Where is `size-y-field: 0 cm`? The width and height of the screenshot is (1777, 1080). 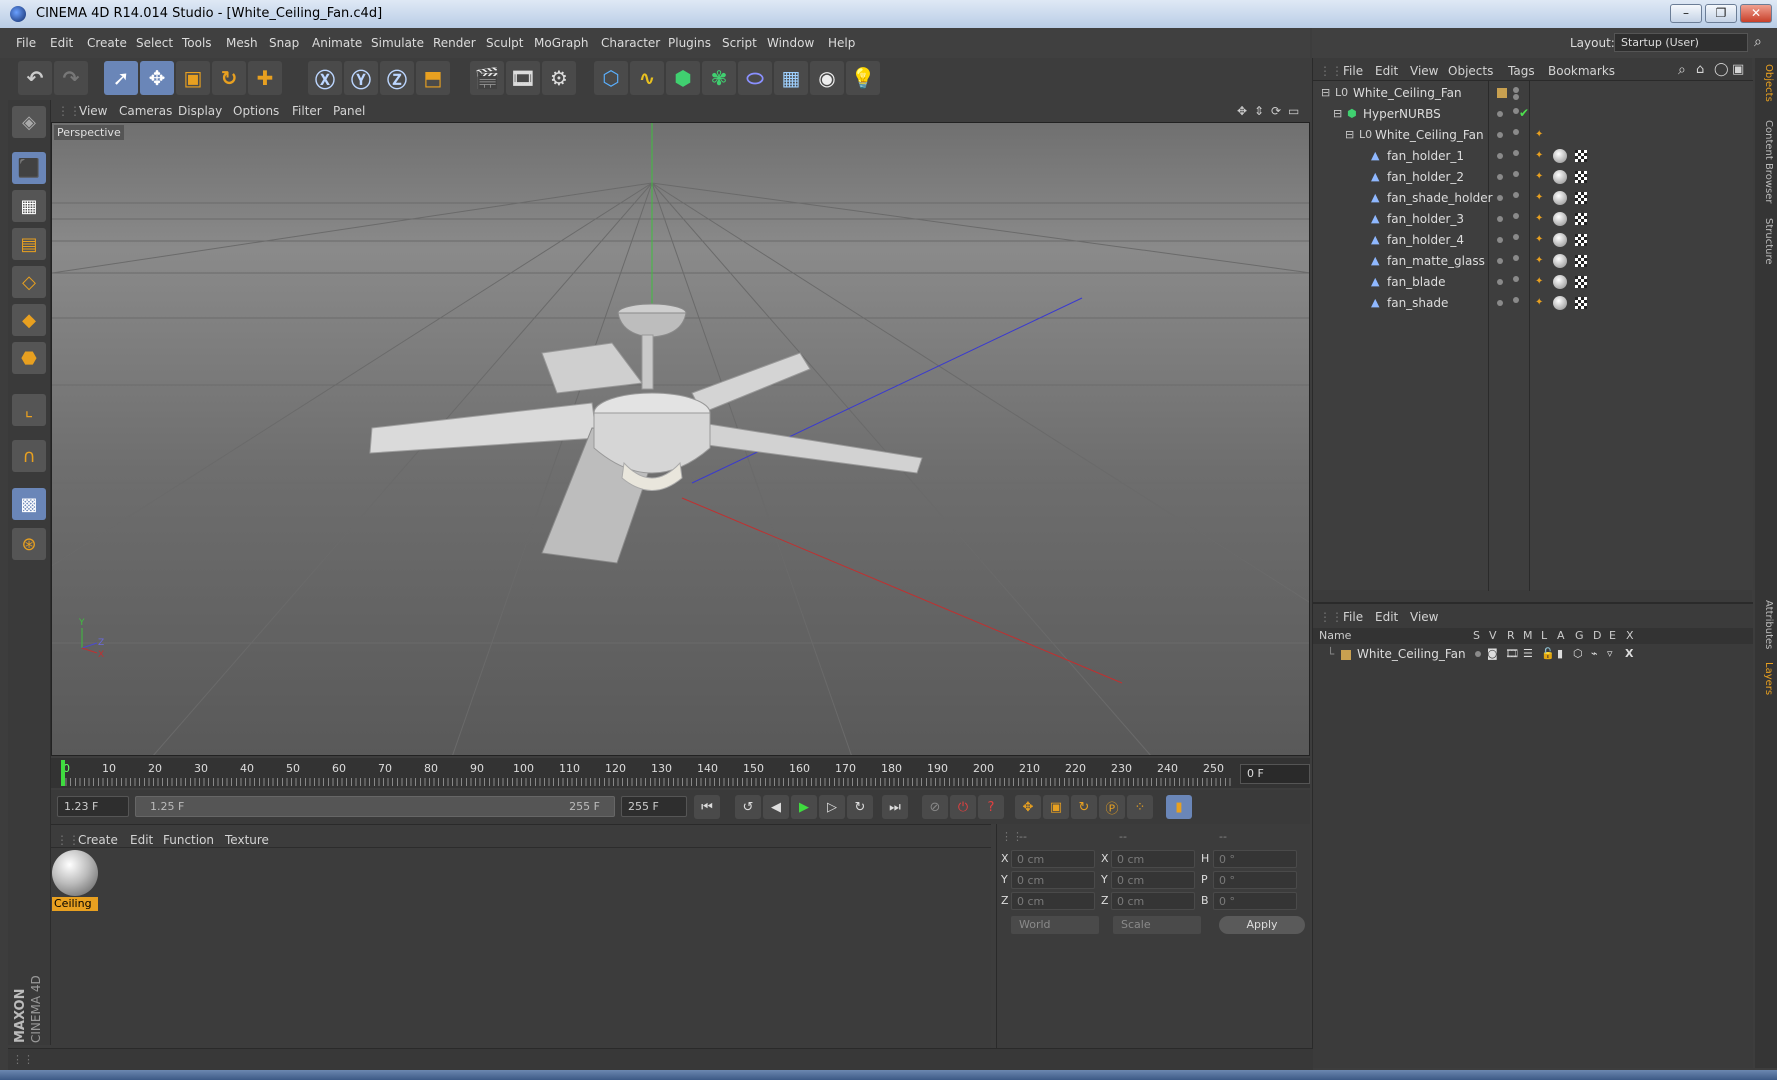 size-y-field: 0 cm is located at coordinates (1153, 880).